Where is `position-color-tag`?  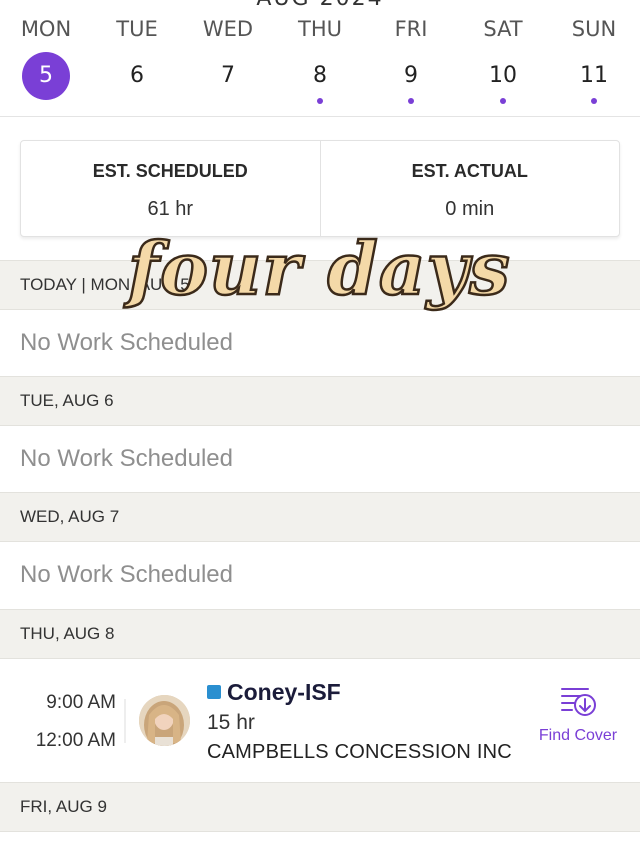
position-color-tag is located at coordinates (214, 692).